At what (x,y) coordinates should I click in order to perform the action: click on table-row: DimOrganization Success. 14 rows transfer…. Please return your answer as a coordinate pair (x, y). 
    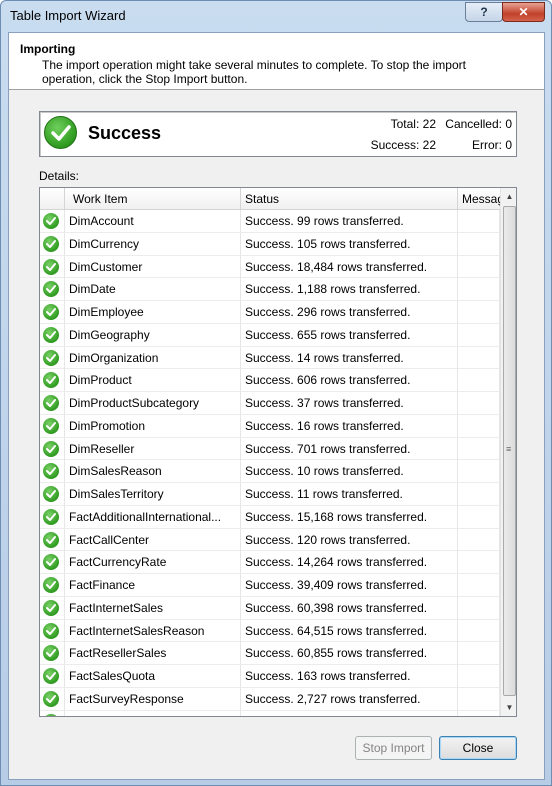
    Looking at the image, I should click on (270, 358).